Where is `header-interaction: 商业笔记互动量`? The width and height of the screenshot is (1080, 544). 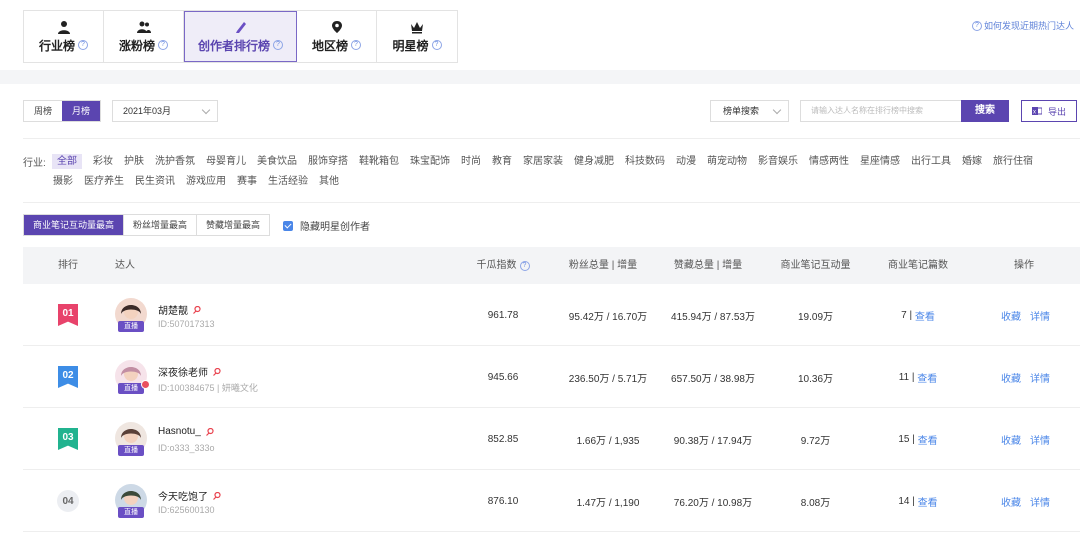
header-interaction: 商业笔记互动量 is located at coordinates (815, 265).